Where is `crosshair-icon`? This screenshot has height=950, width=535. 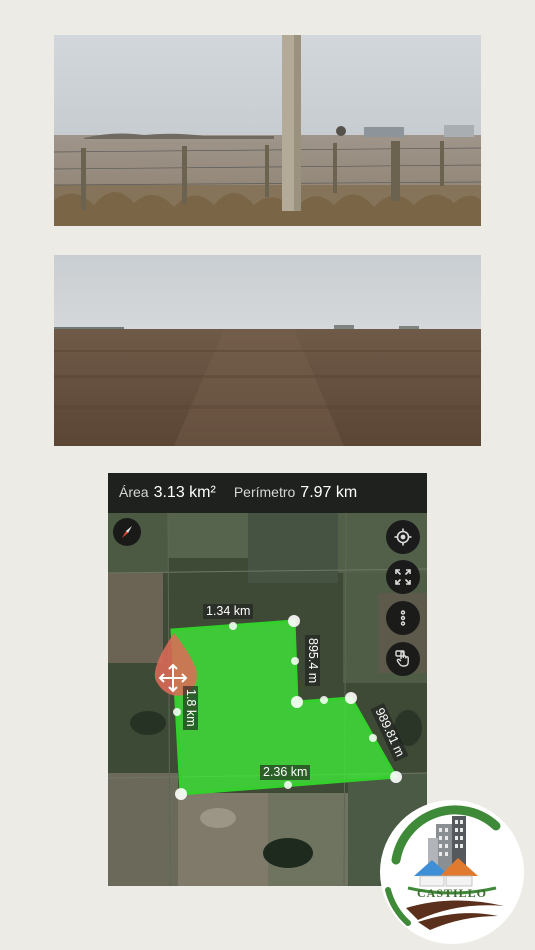
crosshair-icon is located at coordinates (403, 537).